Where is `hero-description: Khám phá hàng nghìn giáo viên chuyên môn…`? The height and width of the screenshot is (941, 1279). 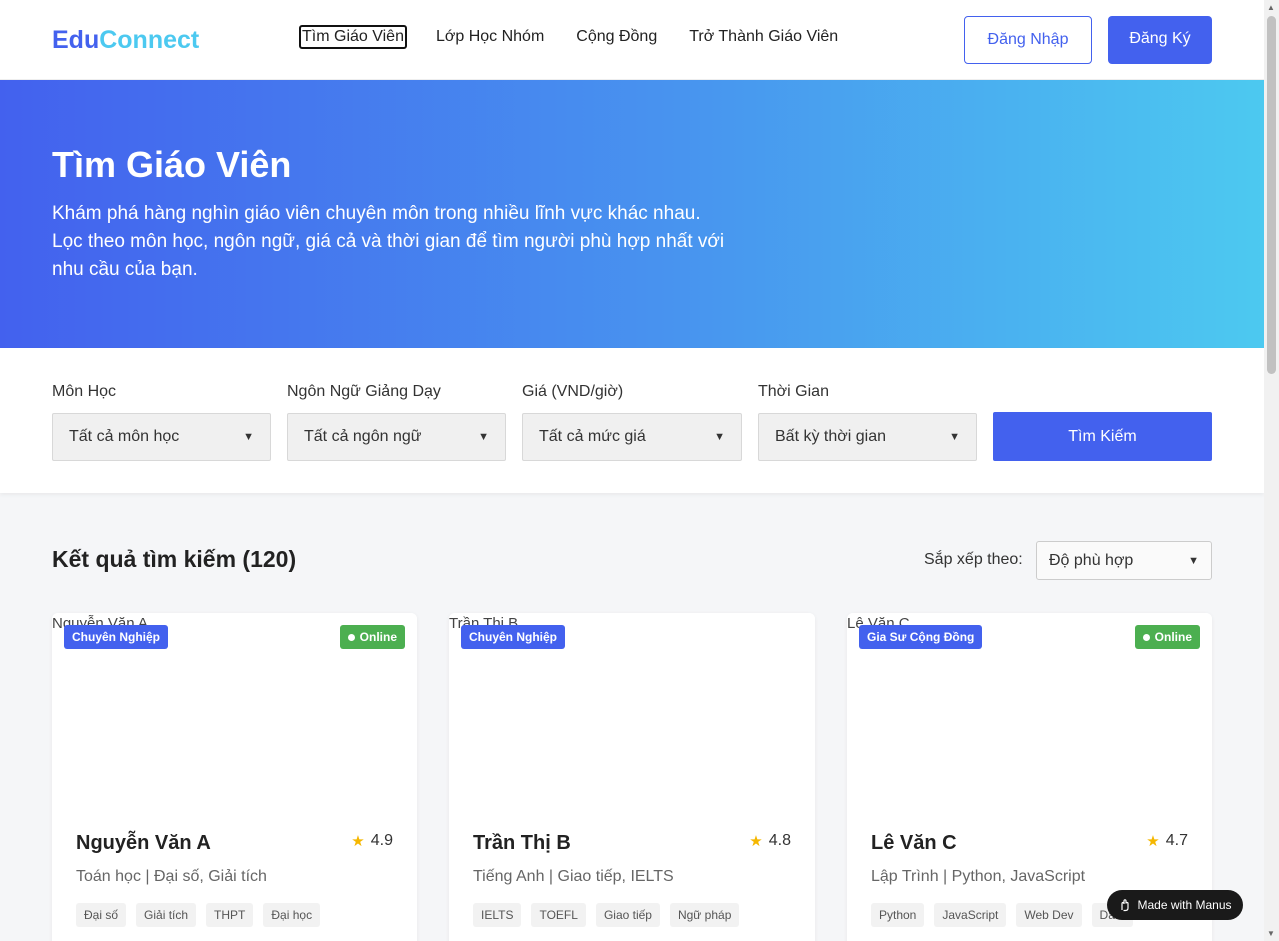 hero-description: Khám phá hàng nghìn giáo viên chuyên môn… is located at coordinates (388, 241).